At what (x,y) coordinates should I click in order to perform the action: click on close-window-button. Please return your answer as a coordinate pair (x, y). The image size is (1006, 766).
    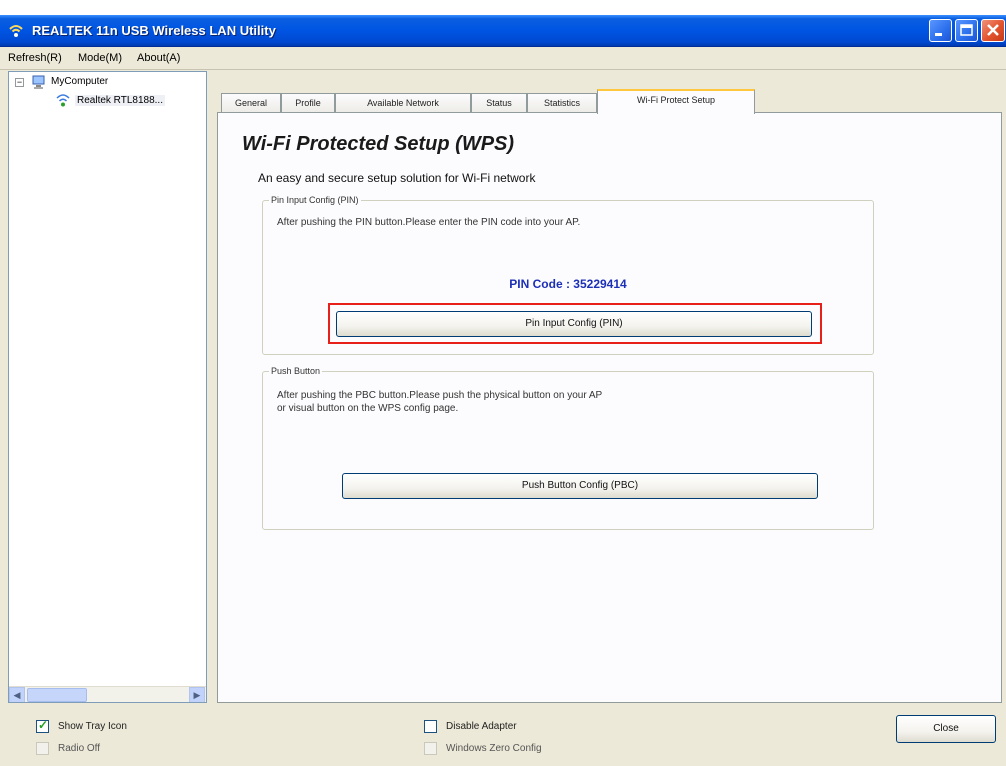
    Looking at the image, I should click on (993, 30).